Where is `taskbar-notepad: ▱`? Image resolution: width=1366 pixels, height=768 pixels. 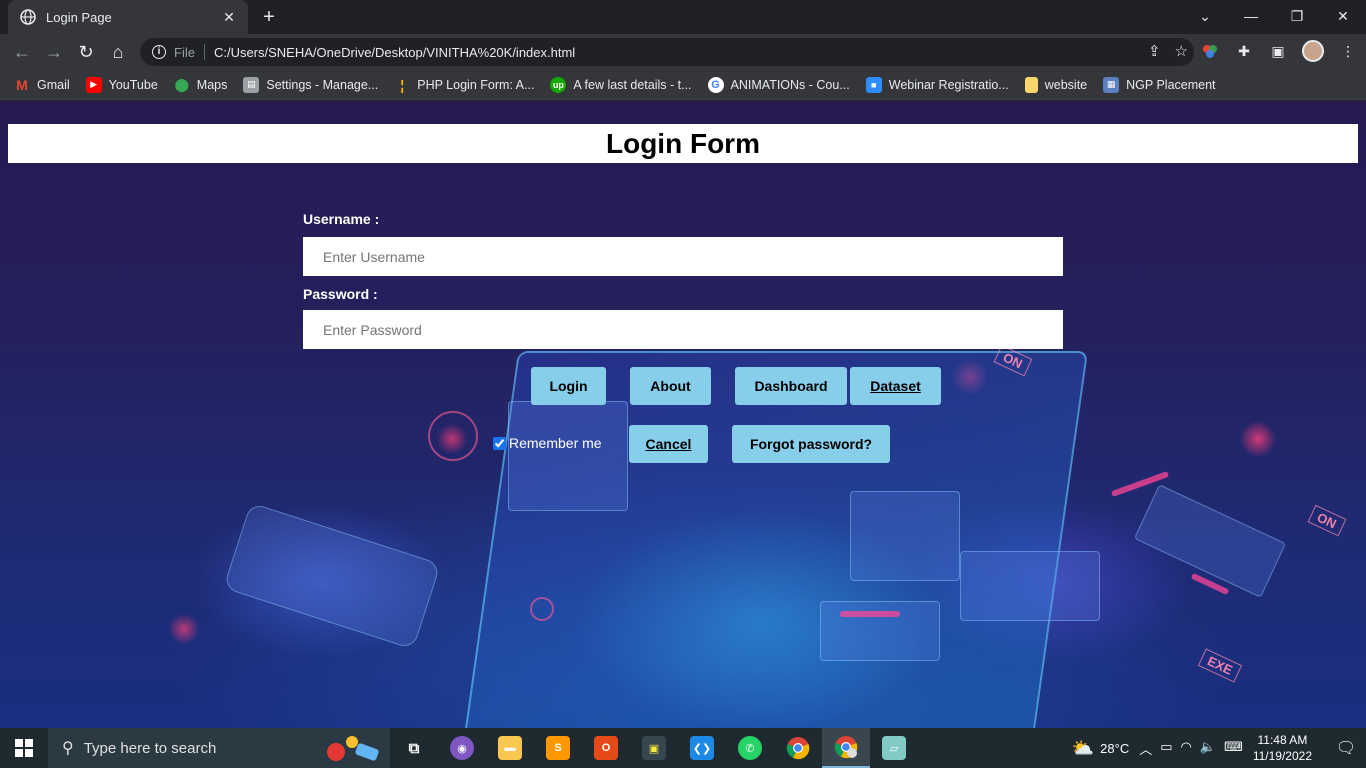
taskbar-notepad: ▱ is located at coordinates (894, 748).